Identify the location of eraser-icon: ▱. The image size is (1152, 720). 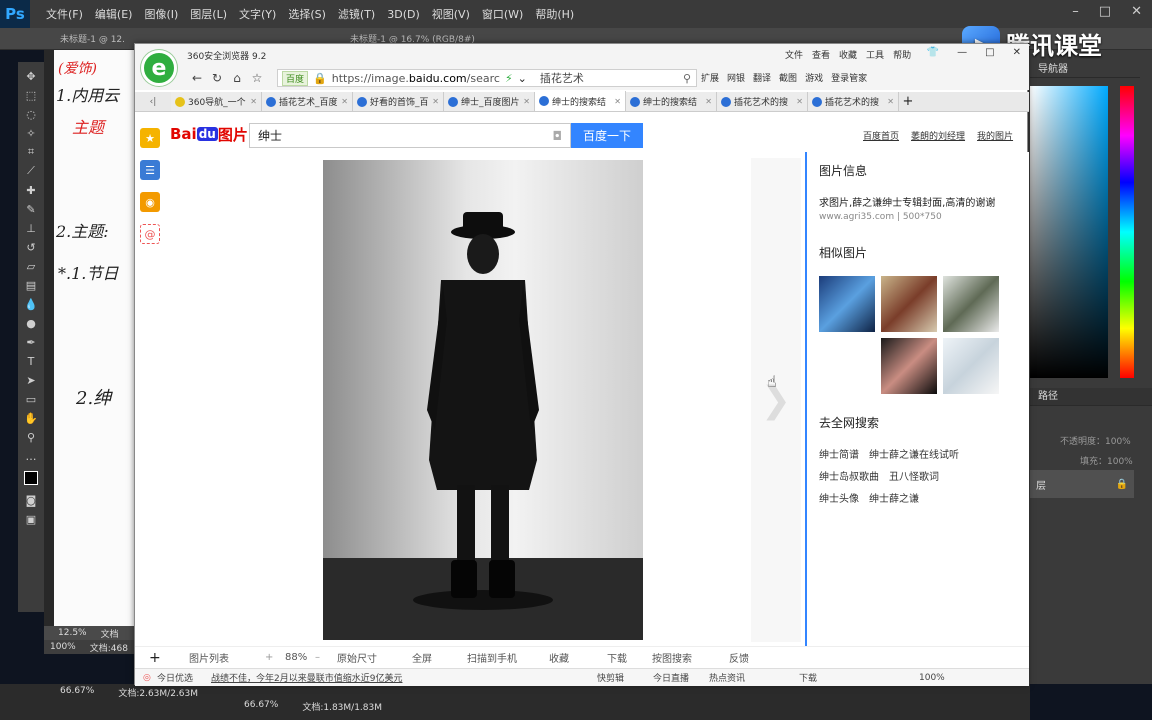
(31, 266).